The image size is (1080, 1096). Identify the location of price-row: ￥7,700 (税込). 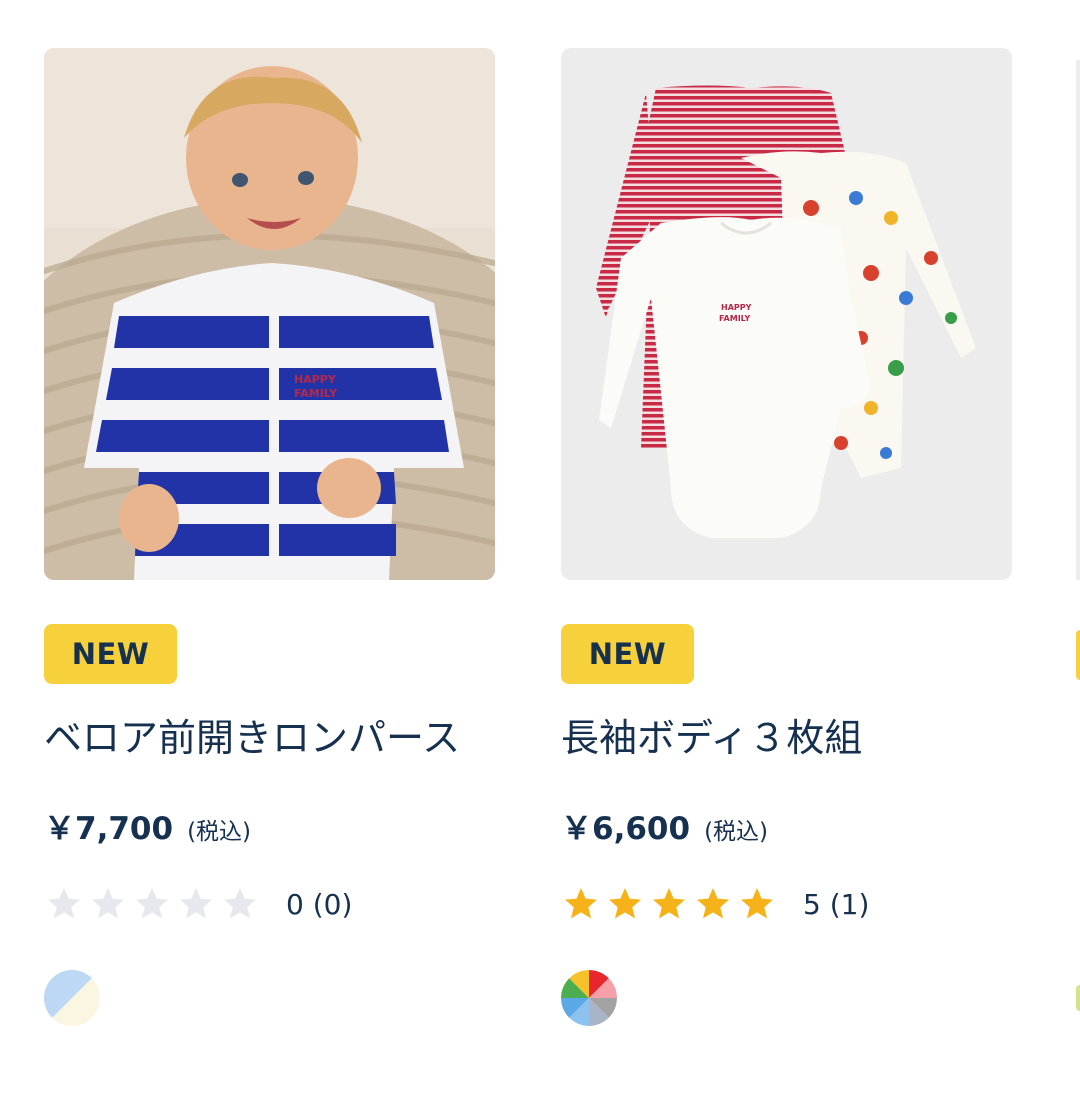
(147, 827).